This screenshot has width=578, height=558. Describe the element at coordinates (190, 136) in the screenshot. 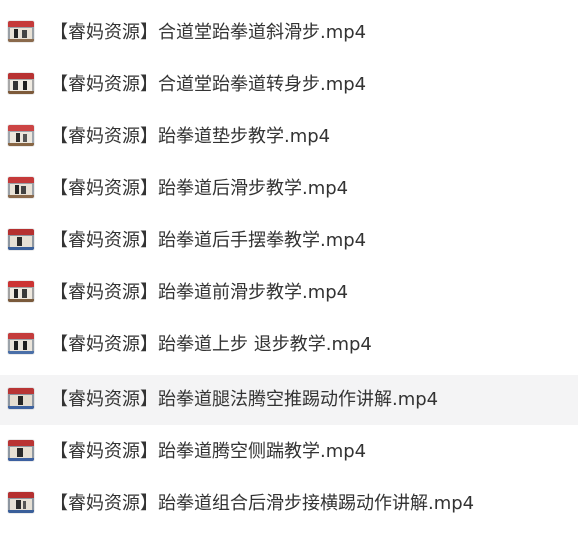

I see `file-name: 【睿妈资源】跆拳道垫步教学.mp4` at that location.